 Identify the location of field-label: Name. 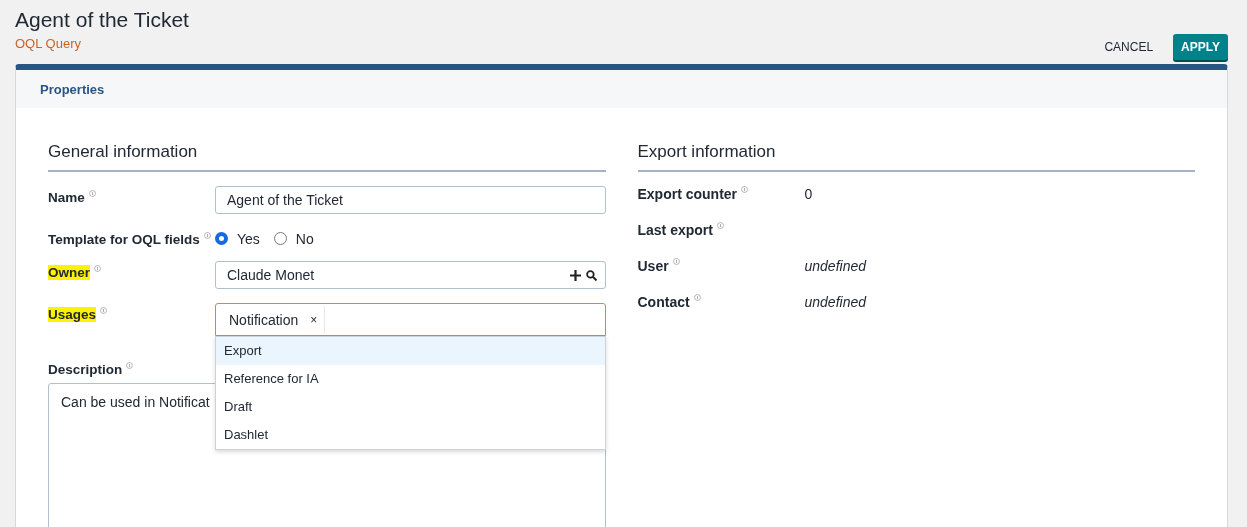
(66, 197).